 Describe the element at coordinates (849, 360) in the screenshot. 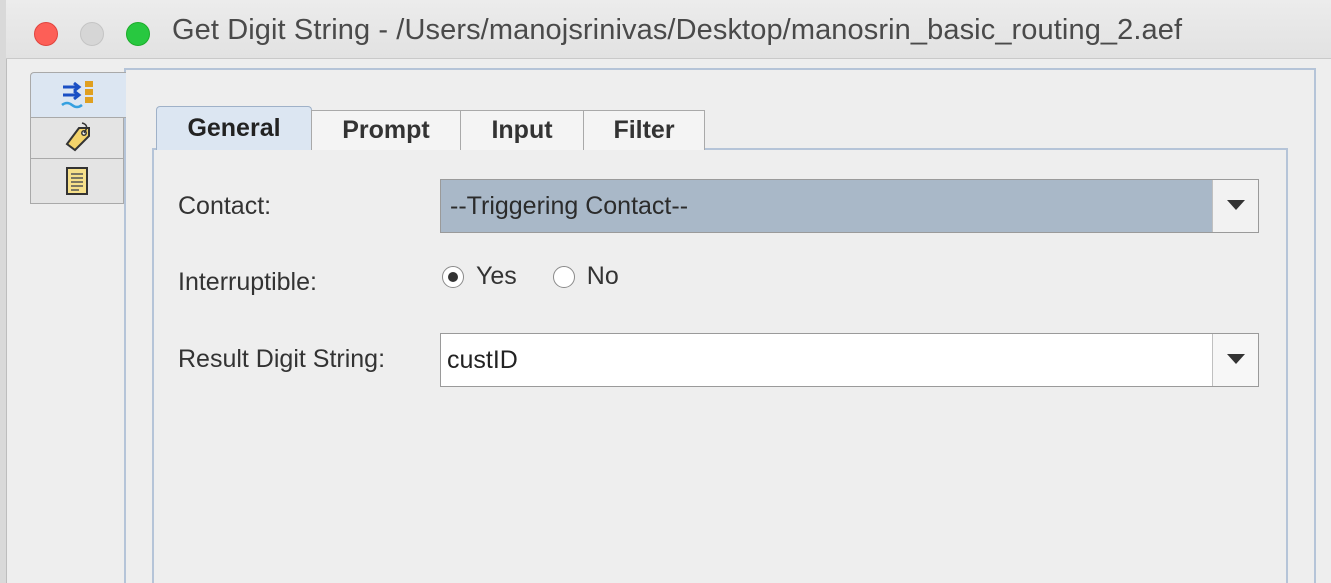

I see `result-digit-string-combobox: custID` at that location.